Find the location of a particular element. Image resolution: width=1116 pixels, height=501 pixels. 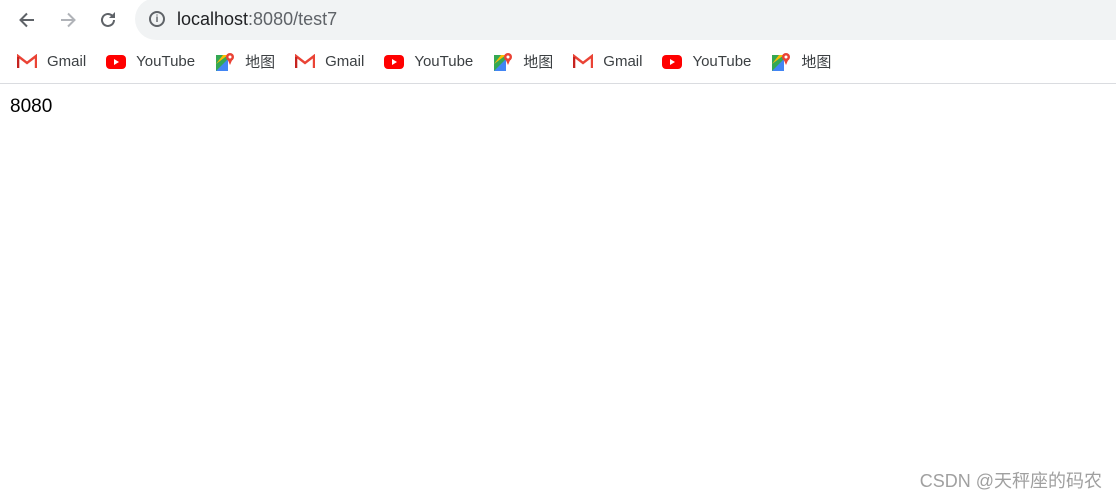

reload-icon is located at coordinates (108, 19).